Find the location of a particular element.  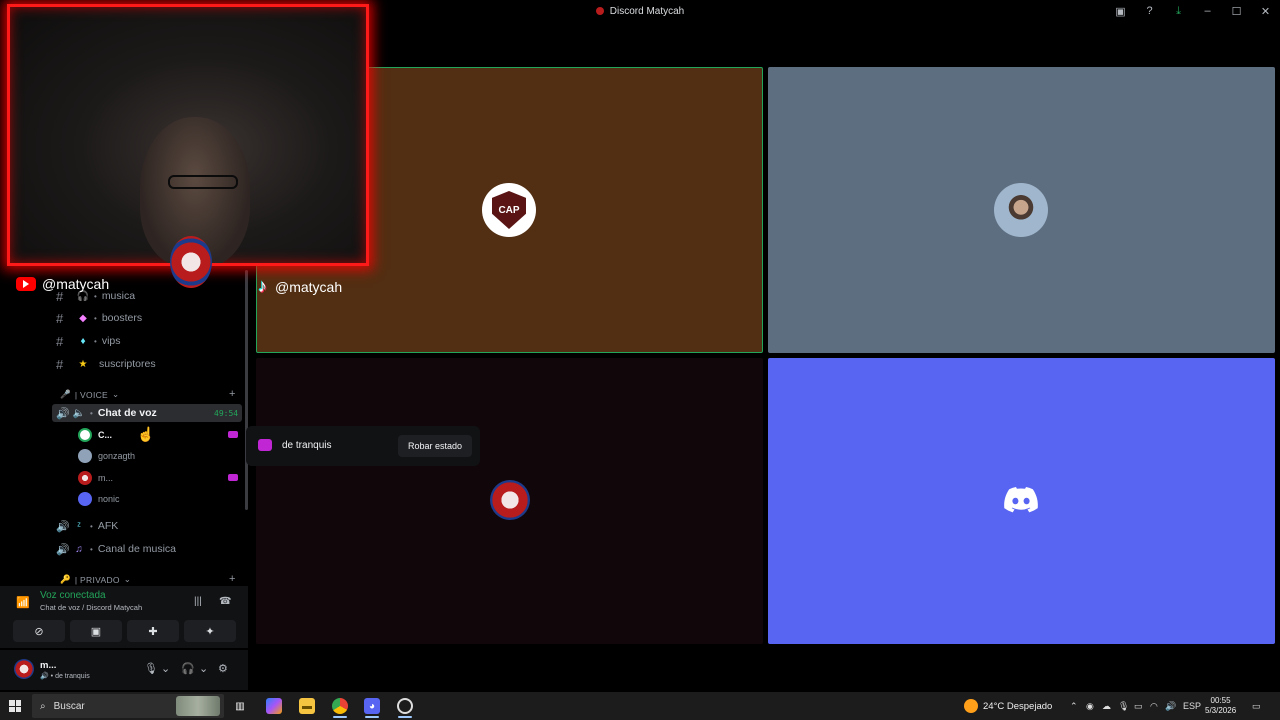

noise-suppression-icon: ||| is located at coordinates (198, 601).